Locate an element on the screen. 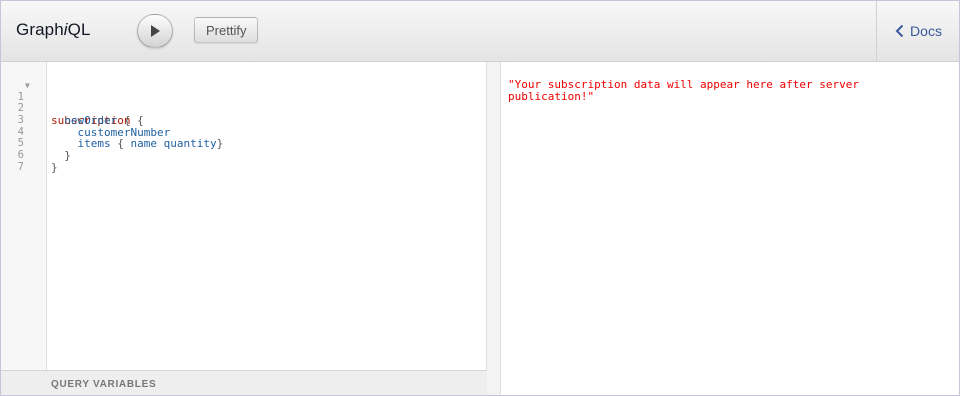 The height and width of the screenshot is (396, 960). execute-query-button is located at coordinates (155, 31).